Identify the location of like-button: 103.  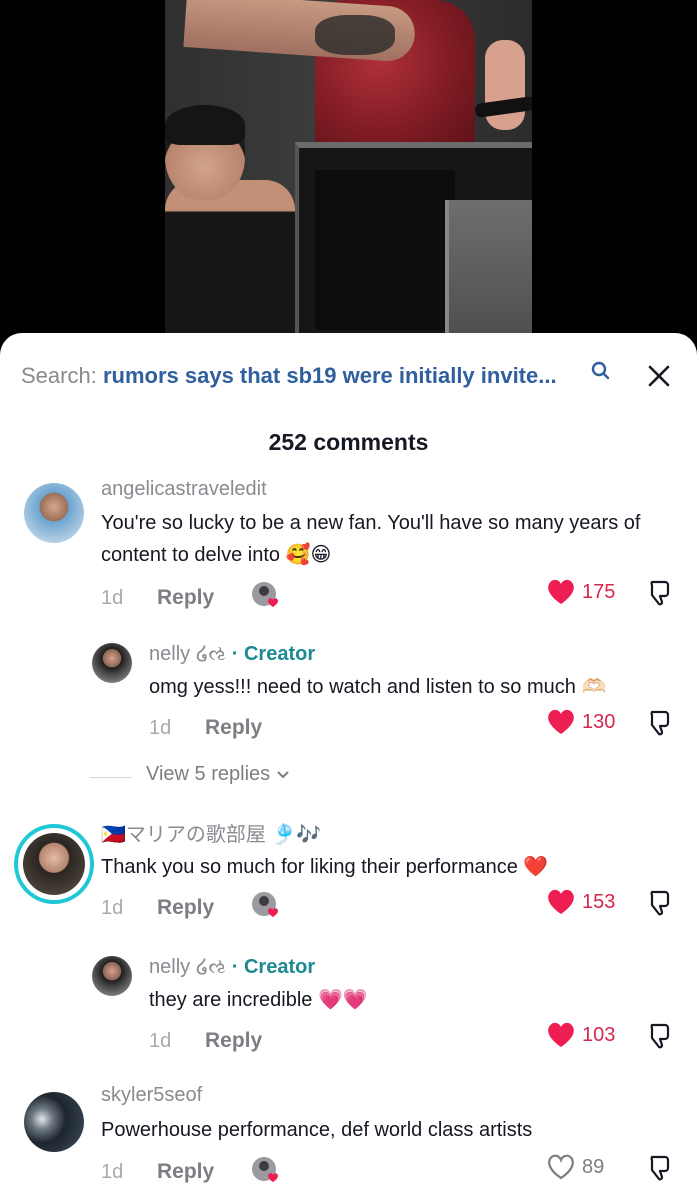
(586, 1036).